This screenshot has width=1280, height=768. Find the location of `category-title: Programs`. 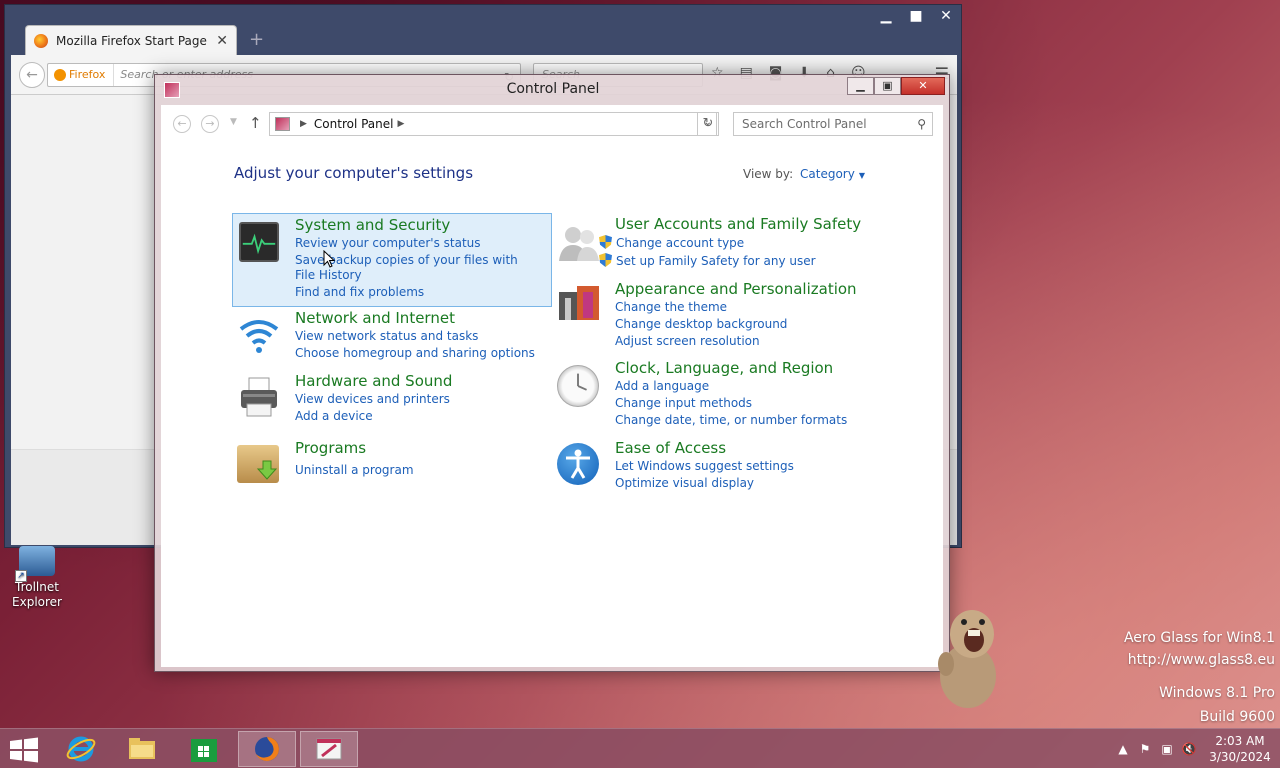

category-title: Programs is located at coordinates (330, 448).